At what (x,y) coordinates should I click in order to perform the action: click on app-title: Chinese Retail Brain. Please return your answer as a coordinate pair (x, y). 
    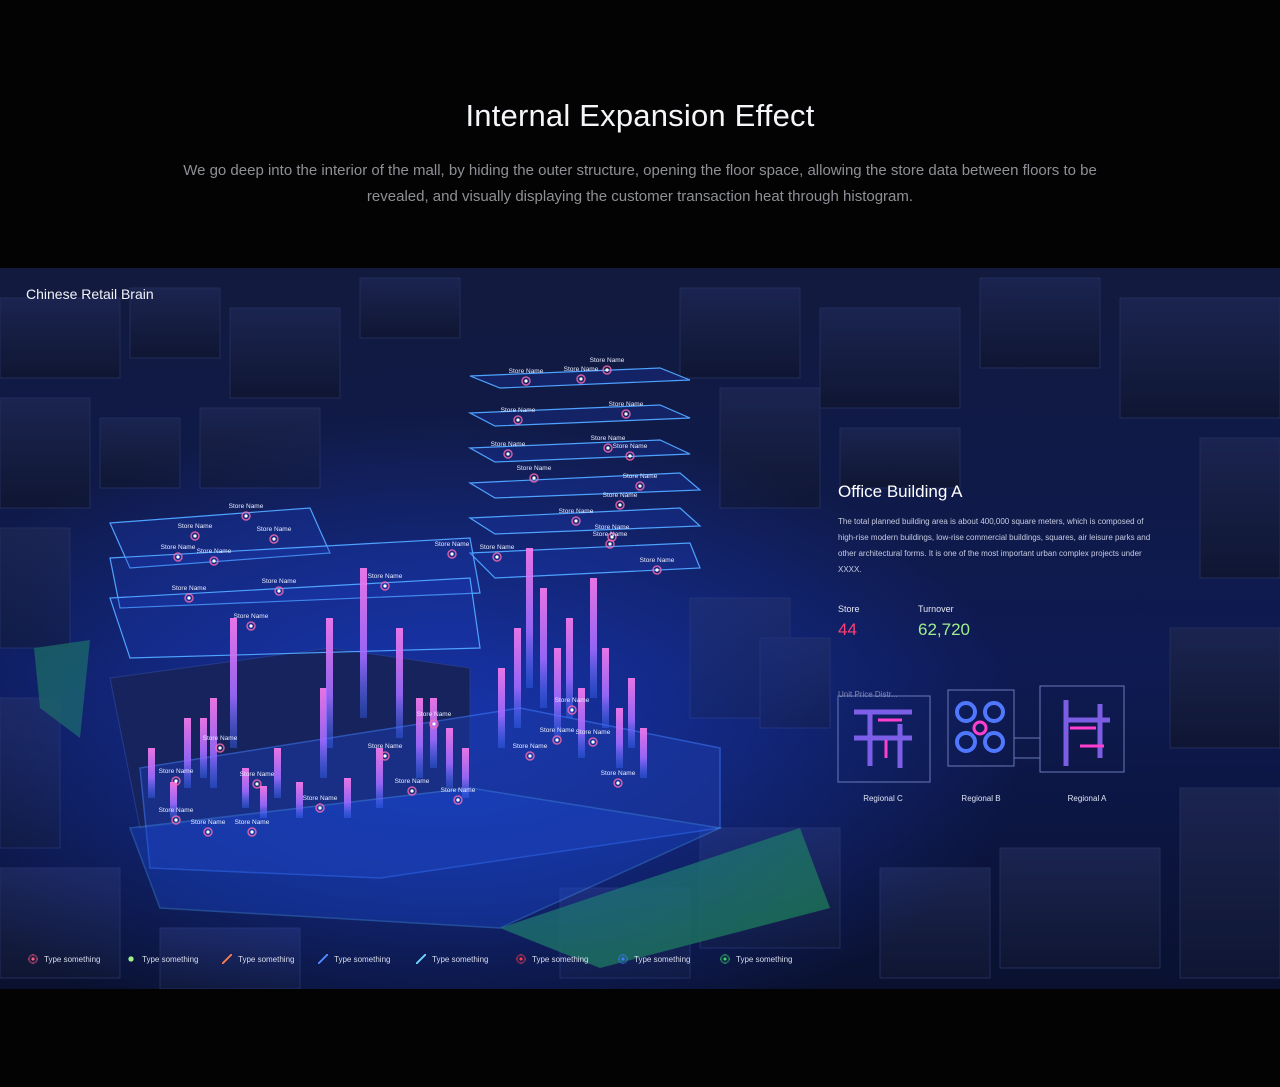
    Looking at the image, I should click on (90, 294).